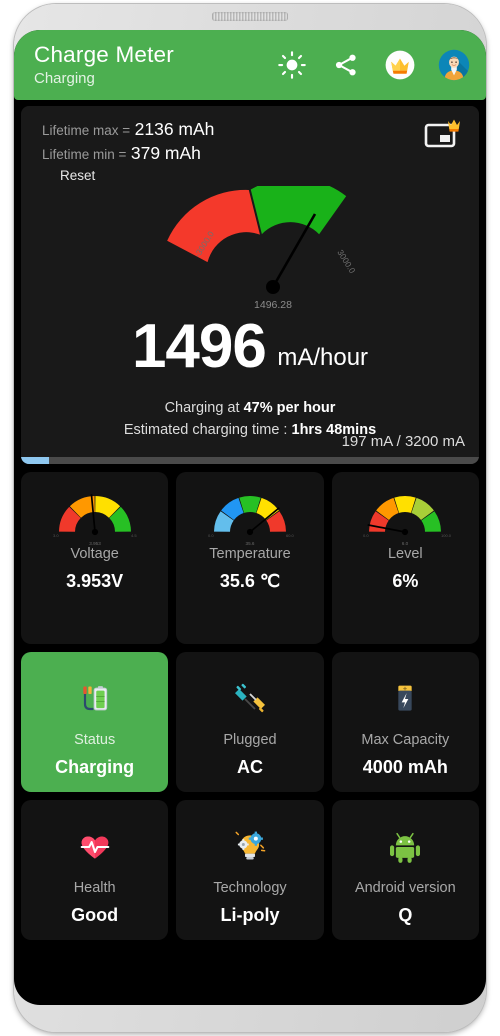 This screenshot has width=500, height=1036. Describe the element at coordinates (250, 888) in the screenshot. I see `card-label: Technology` at that location.